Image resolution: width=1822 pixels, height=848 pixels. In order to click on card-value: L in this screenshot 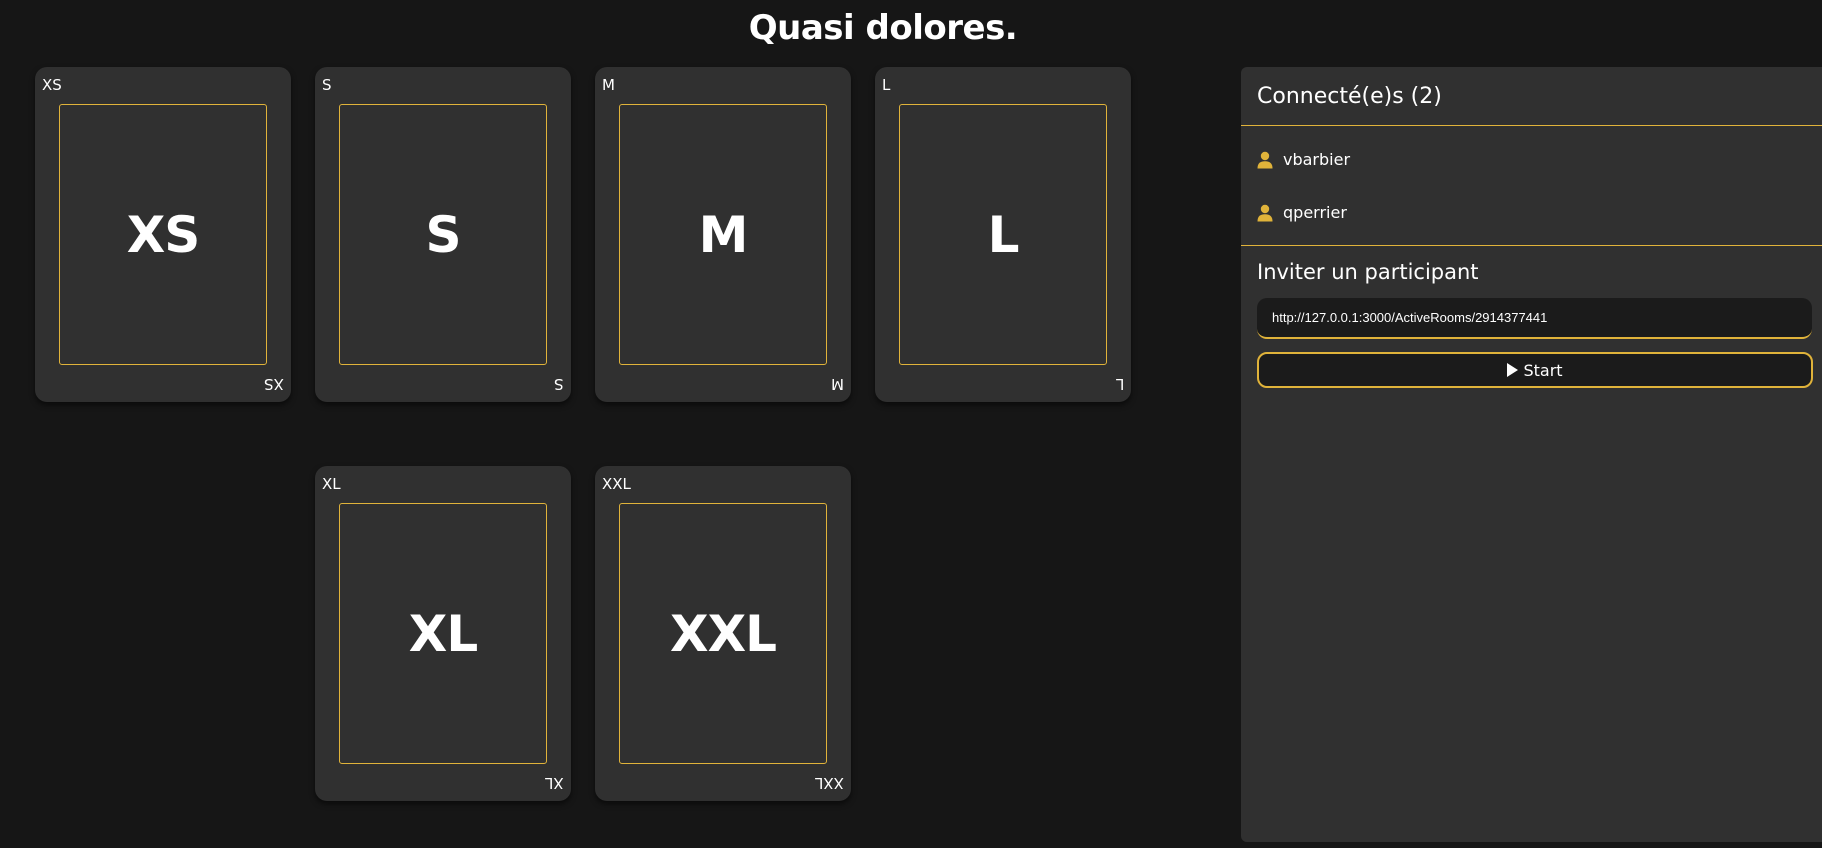, I will do `click(1003, 234)`.